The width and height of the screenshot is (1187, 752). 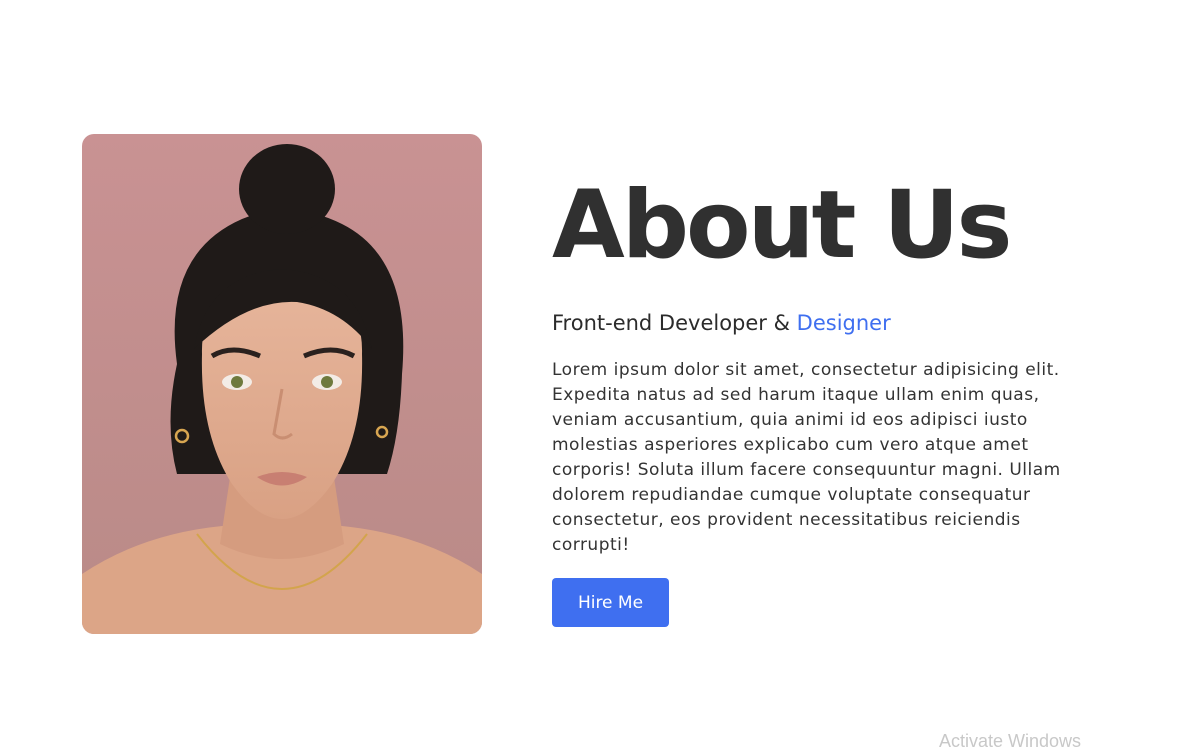 I want to click on subtitle: Front-end Developer & Designer, so click(x=824, y=323).